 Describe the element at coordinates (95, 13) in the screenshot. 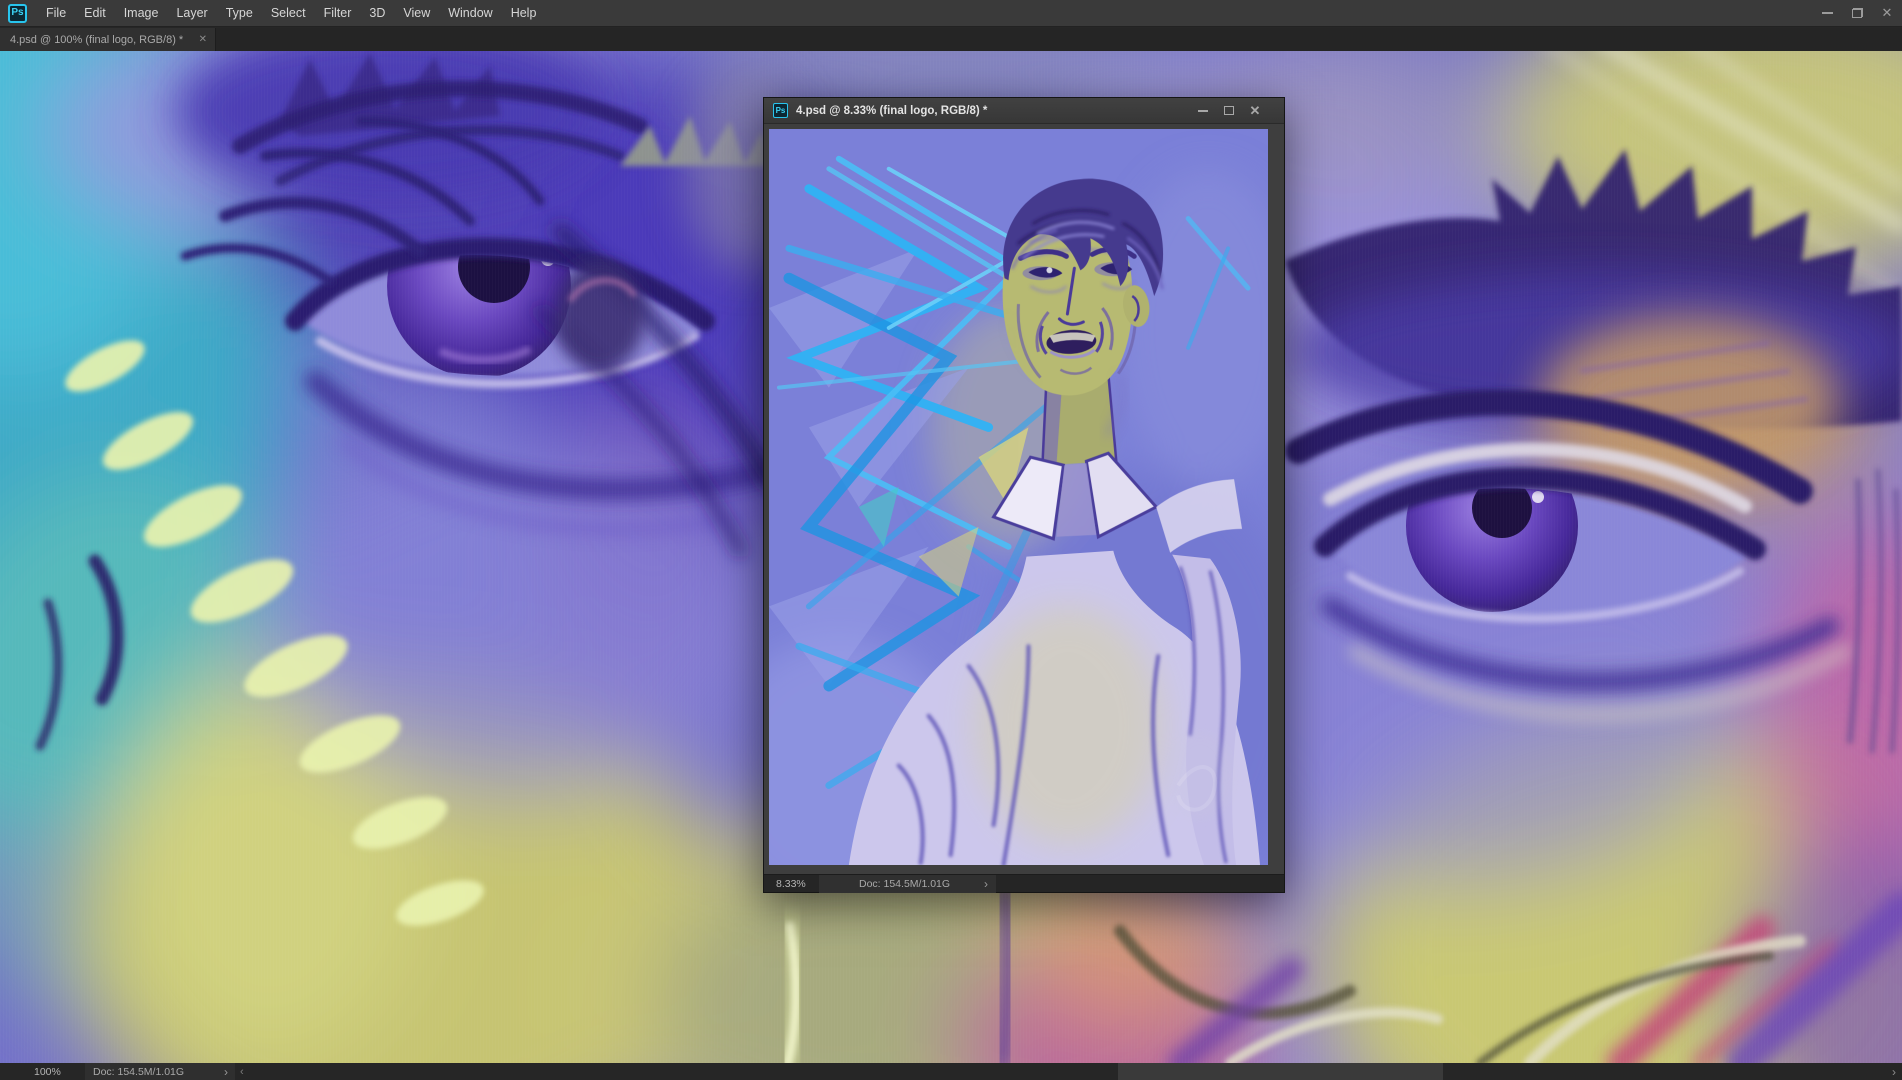

I see `menu-edit: Edit` at that location.